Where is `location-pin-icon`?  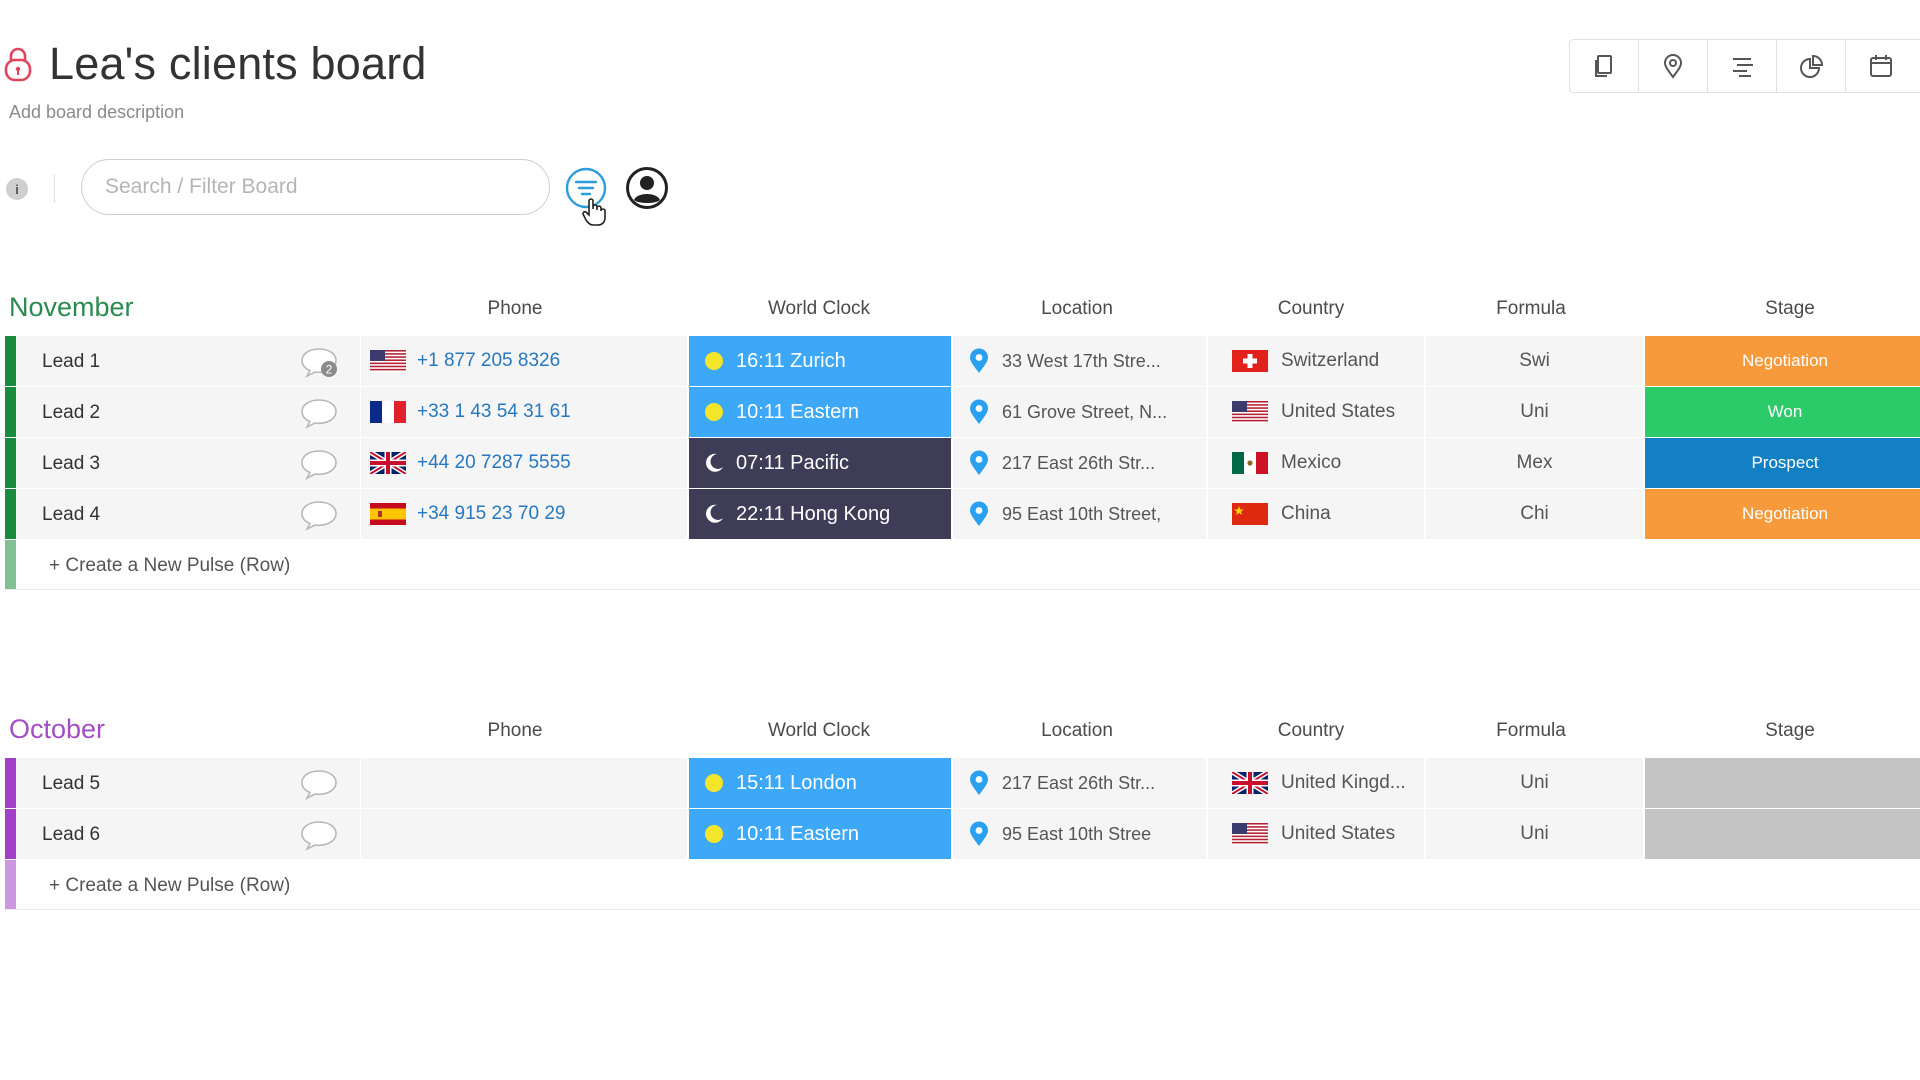
location-pin-icon is located at coordinates (979, 782).